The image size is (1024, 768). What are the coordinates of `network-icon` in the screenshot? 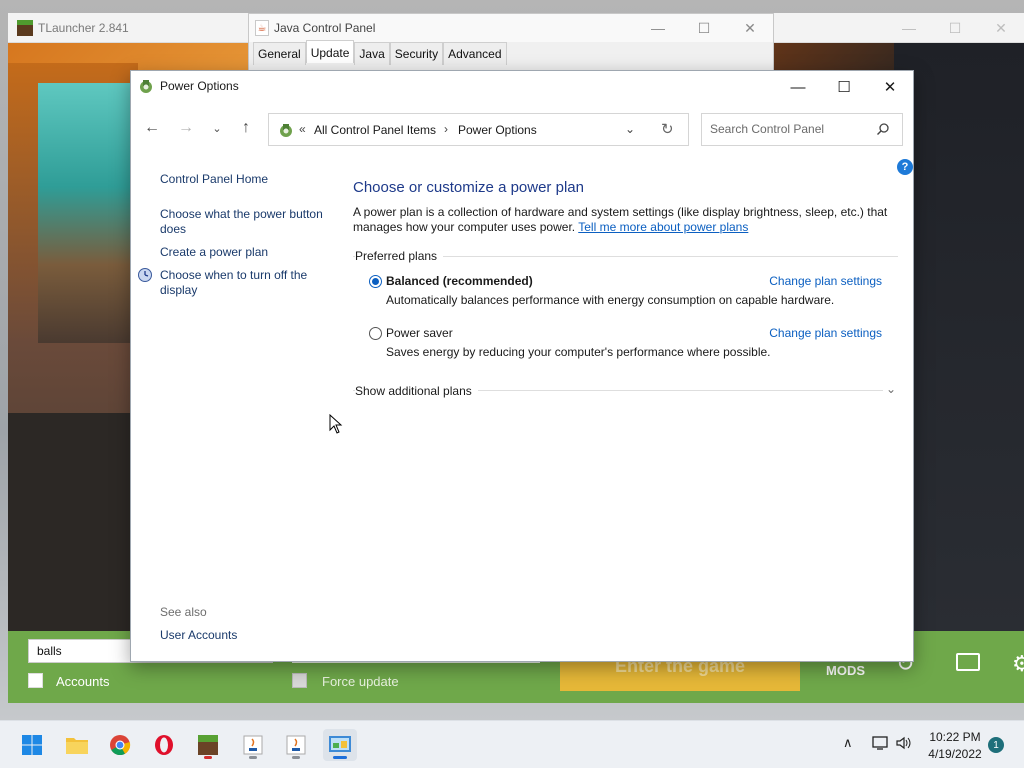 It's located at (880, 743).